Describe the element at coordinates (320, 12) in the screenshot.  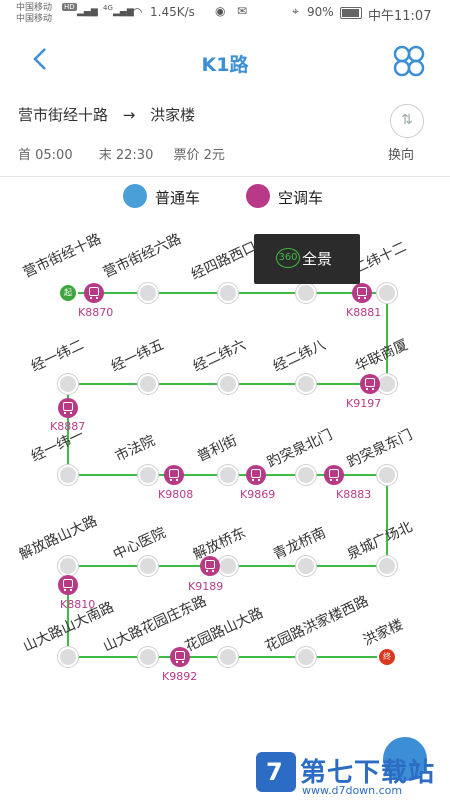
I see `battery-percent: 90%` at that location.